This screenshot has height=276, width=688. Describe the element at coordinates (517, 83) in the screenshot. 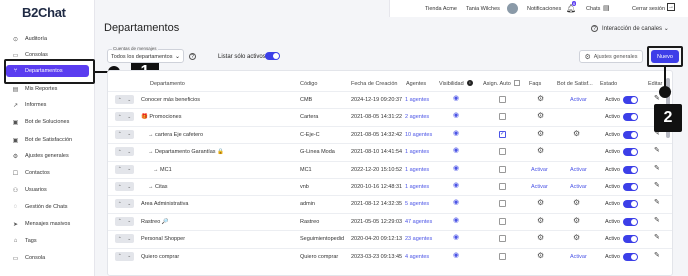

I see `auto-assign-header-checkbox` at that location.